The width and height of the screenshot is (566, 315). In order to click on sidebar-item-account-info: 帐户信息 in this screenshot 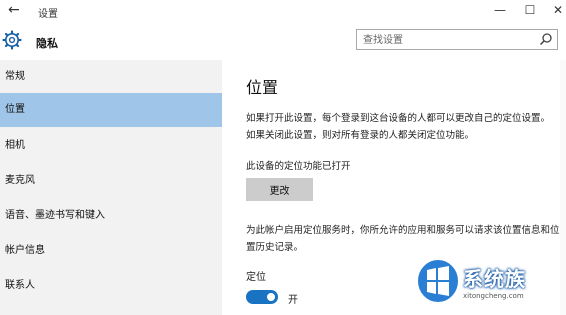, I will do `click(111, 251)`.